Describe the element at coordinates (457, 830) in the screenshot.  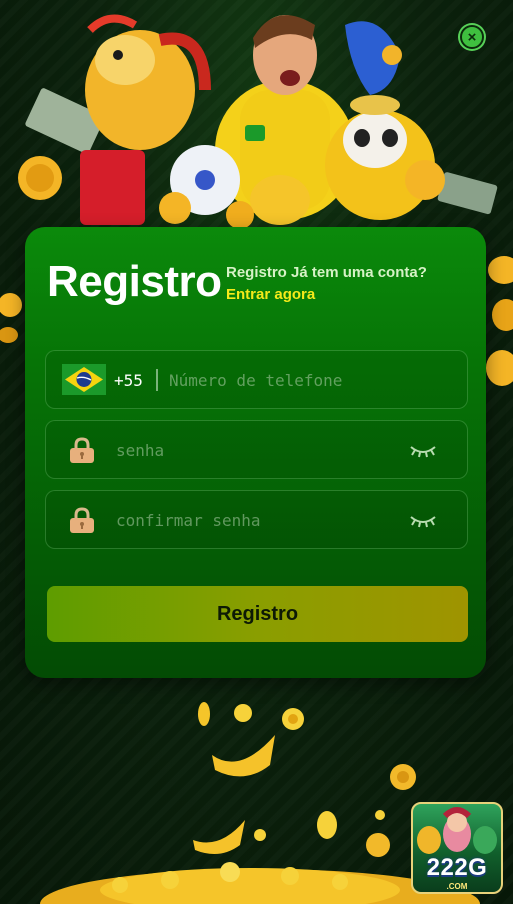
I see `logo-artwork` at that location.